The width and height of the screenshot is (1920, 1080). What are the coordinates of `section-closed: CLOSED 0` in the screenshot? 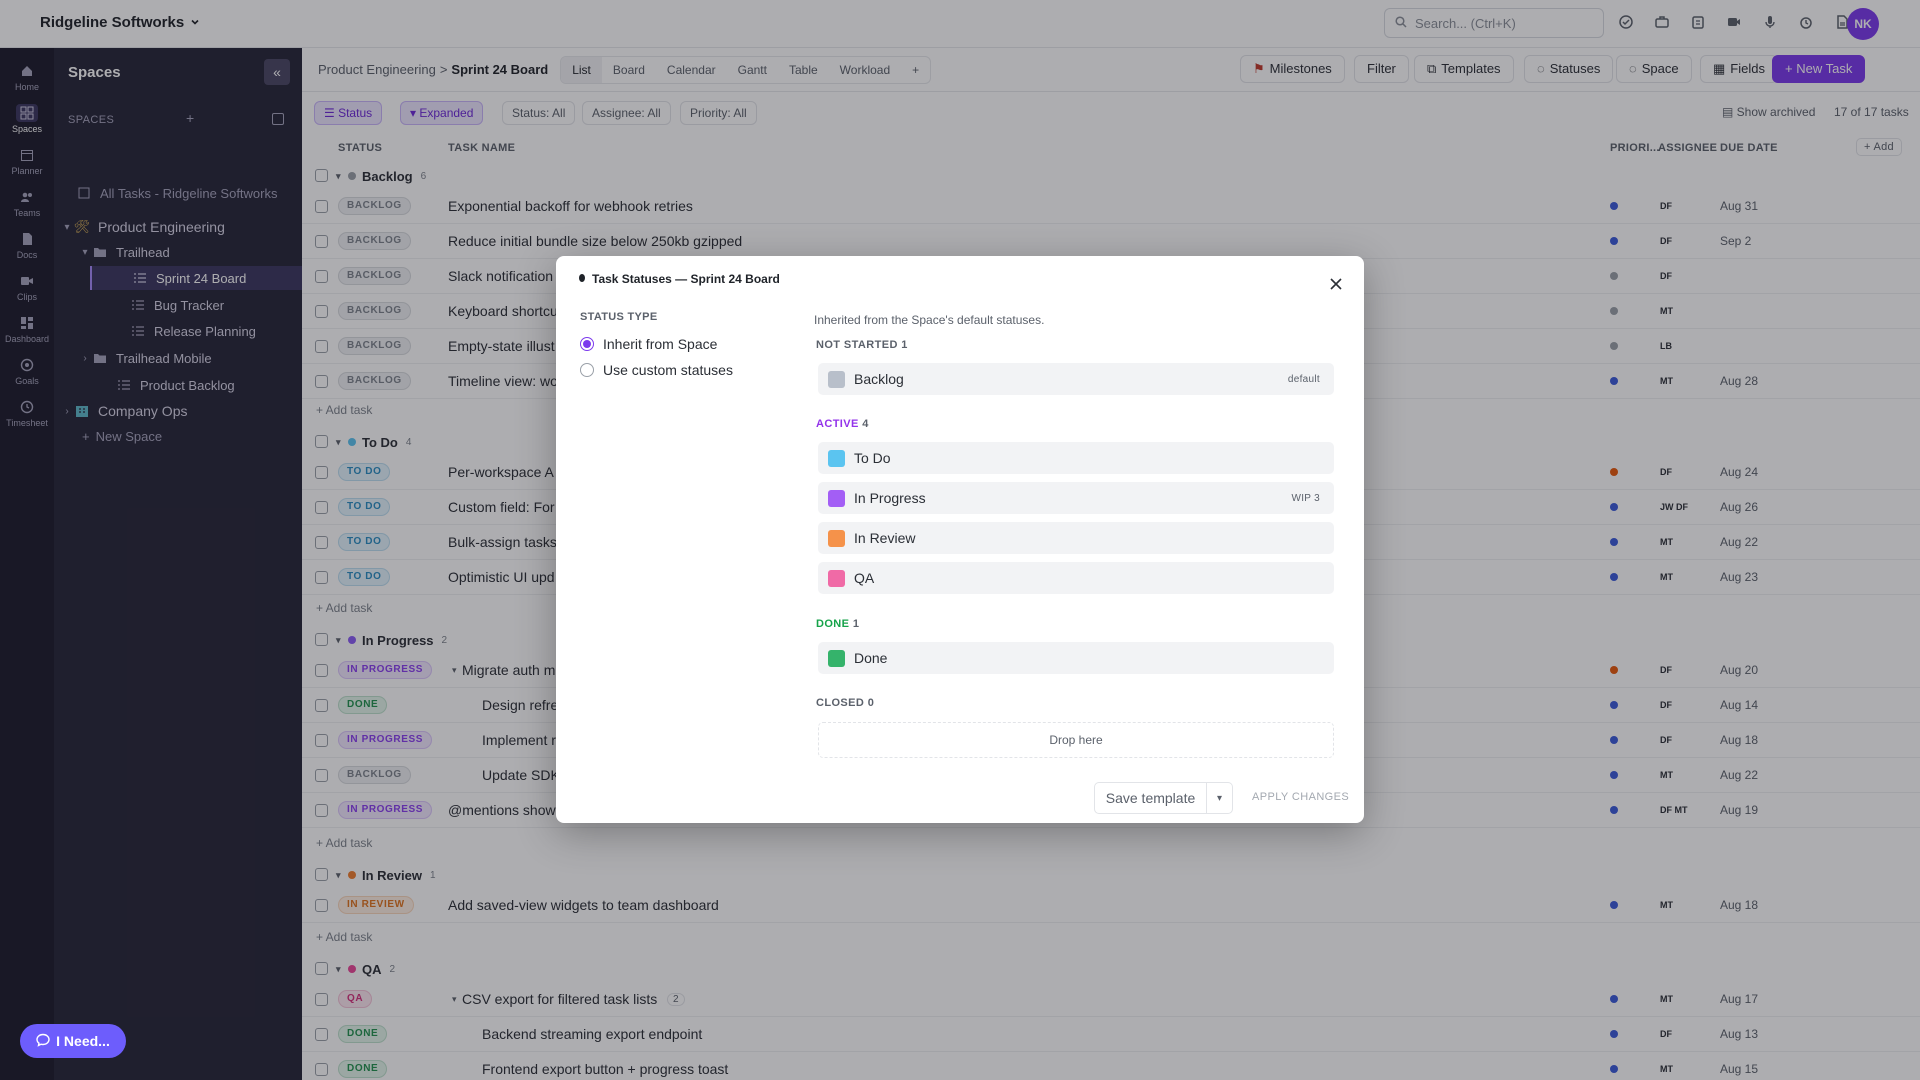 It's located at (845, 703).